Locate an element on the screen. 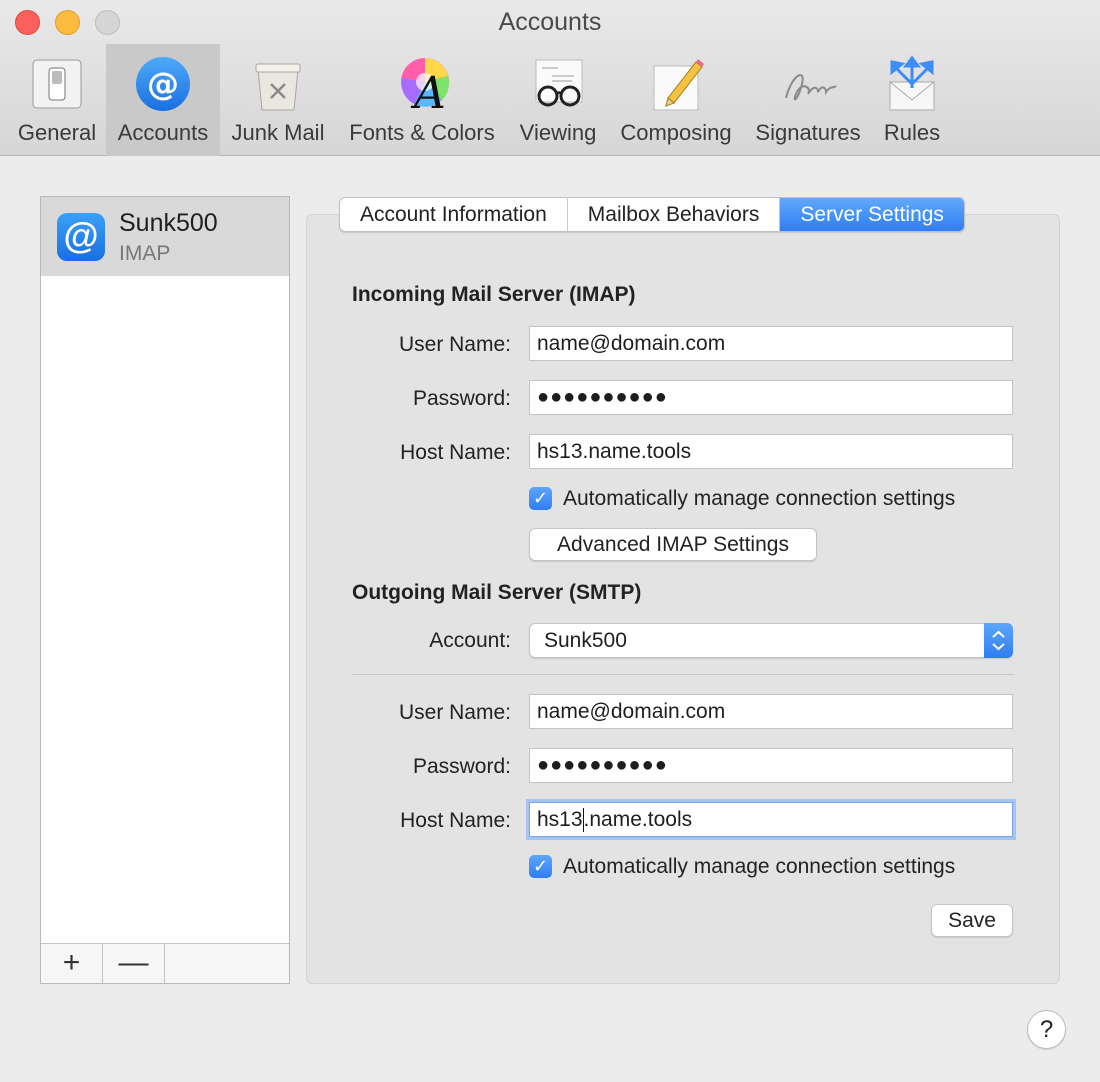 The image size is (1100, 1082). incoming-host-label: Host Name: is located at coordinates (455, 452).